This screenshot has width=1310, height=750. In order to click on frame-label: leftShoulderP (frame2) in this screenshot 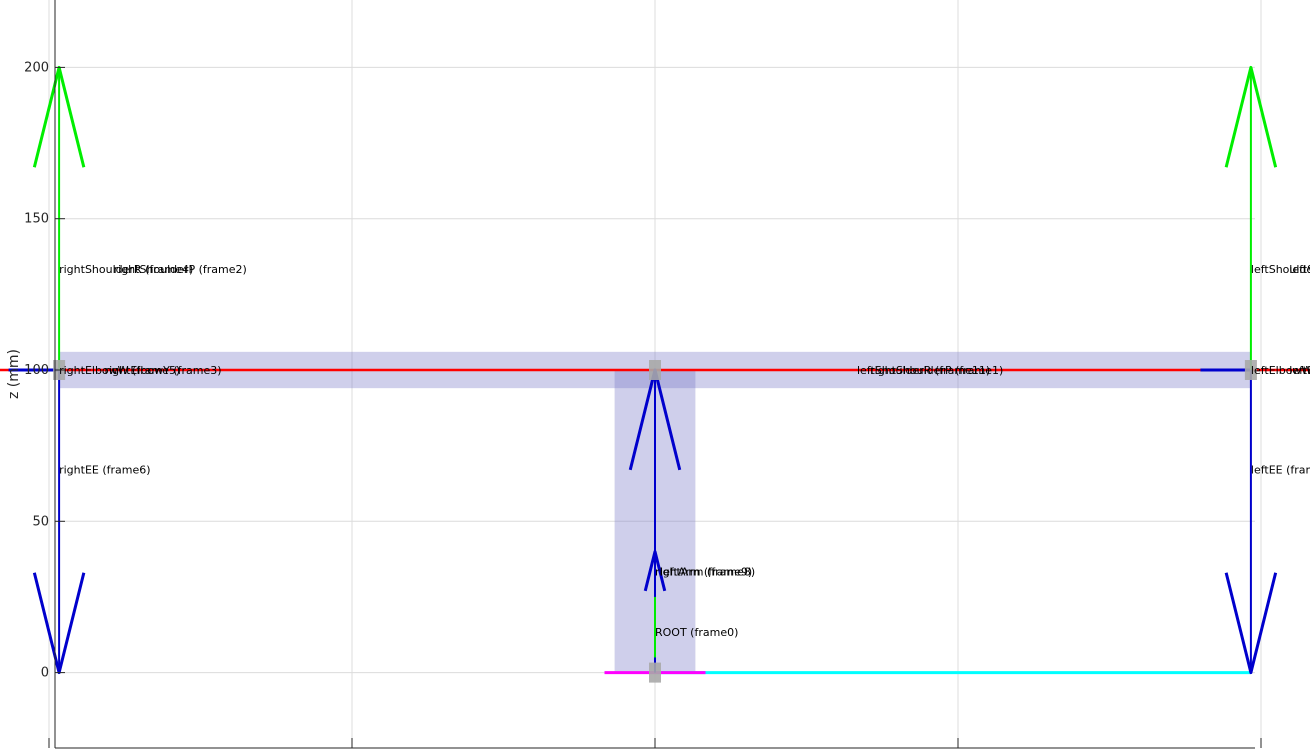, I will do `click(1299, 269)`.